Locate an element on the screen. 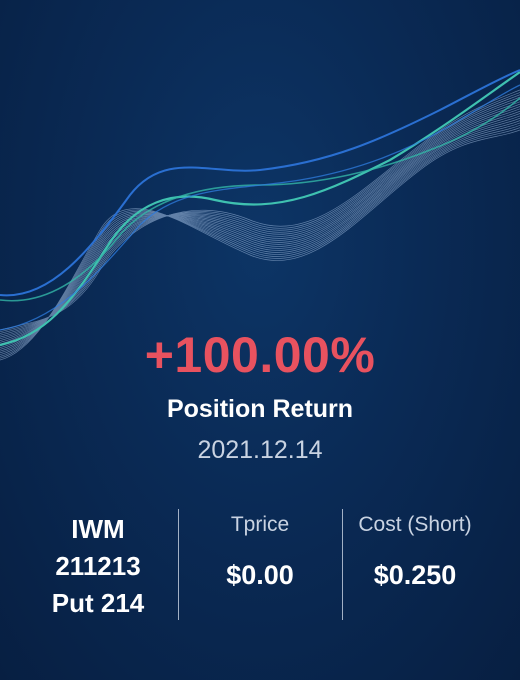  position-return-label: Position Return is located at coordinates (260, 409).